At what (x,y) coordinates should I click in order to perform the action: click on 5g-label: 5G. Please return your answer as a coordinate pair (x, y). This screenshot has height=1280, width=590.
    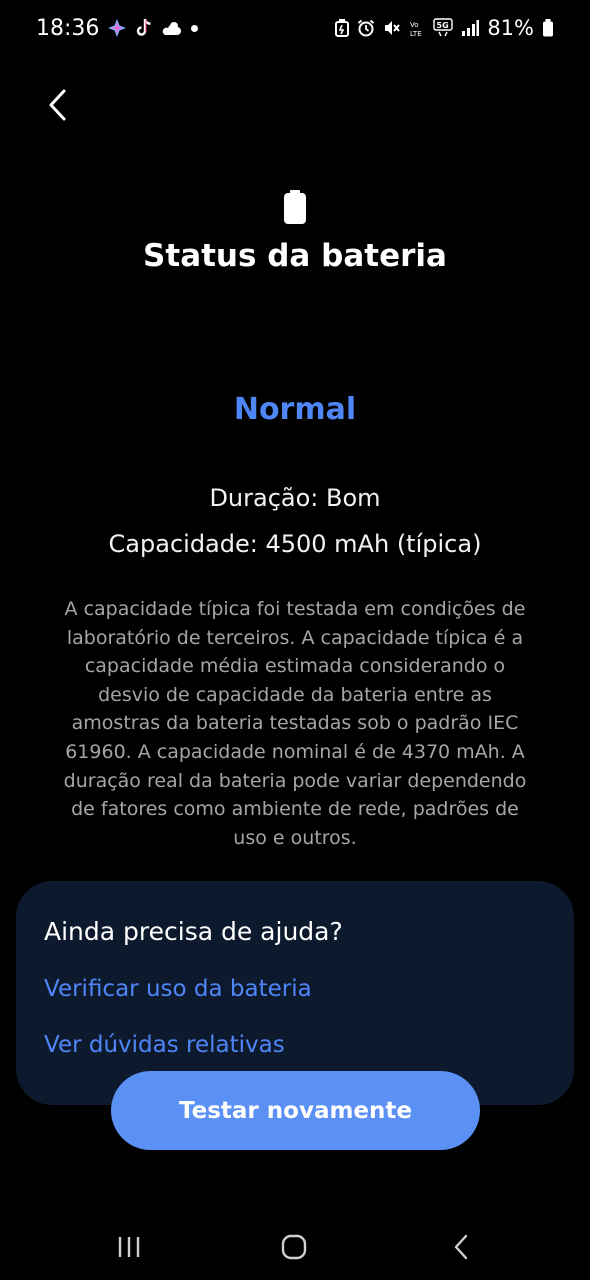
    Looking at the image, I should click on (443, 25).